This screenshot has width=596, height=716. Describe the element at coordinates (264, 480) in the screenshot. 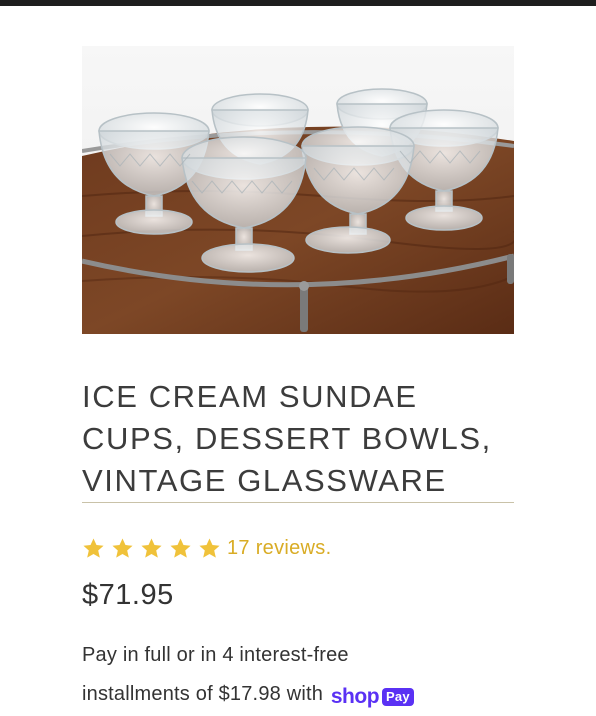

I see `product-title-line: VINTAGE GLASSWARE` at that location.